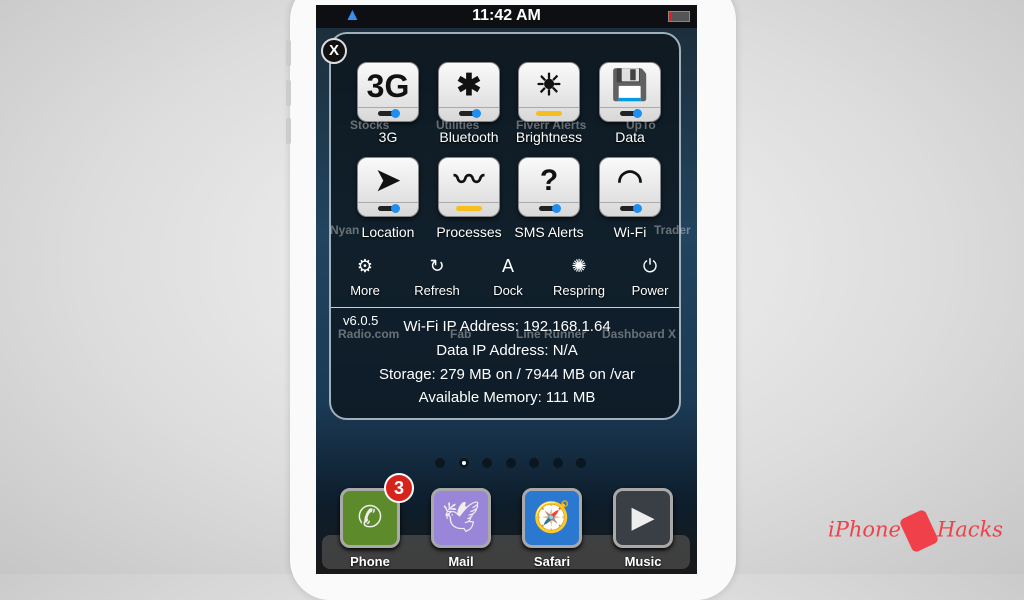 The width and height of the screenshot is (1024, 600). I want to click on sms-alerts-icon: ?, so click(549, 180).